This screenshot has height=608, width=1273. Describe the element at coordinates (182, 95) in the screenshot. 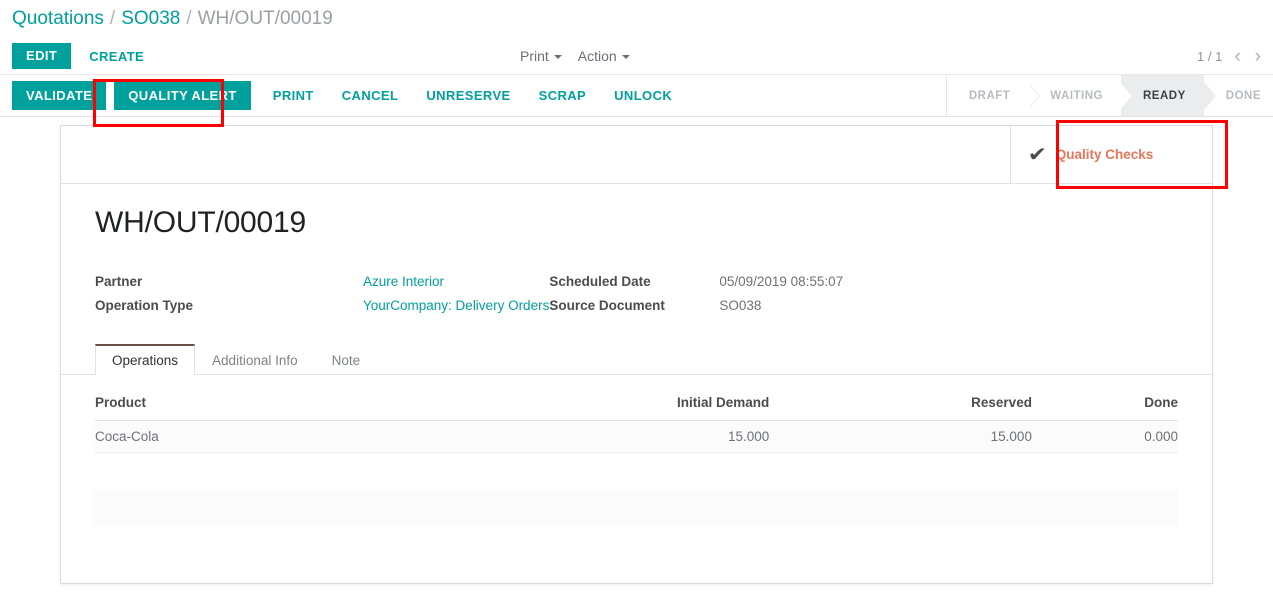

I see `quality-alert-button: QUALITY ALERT` at that location.